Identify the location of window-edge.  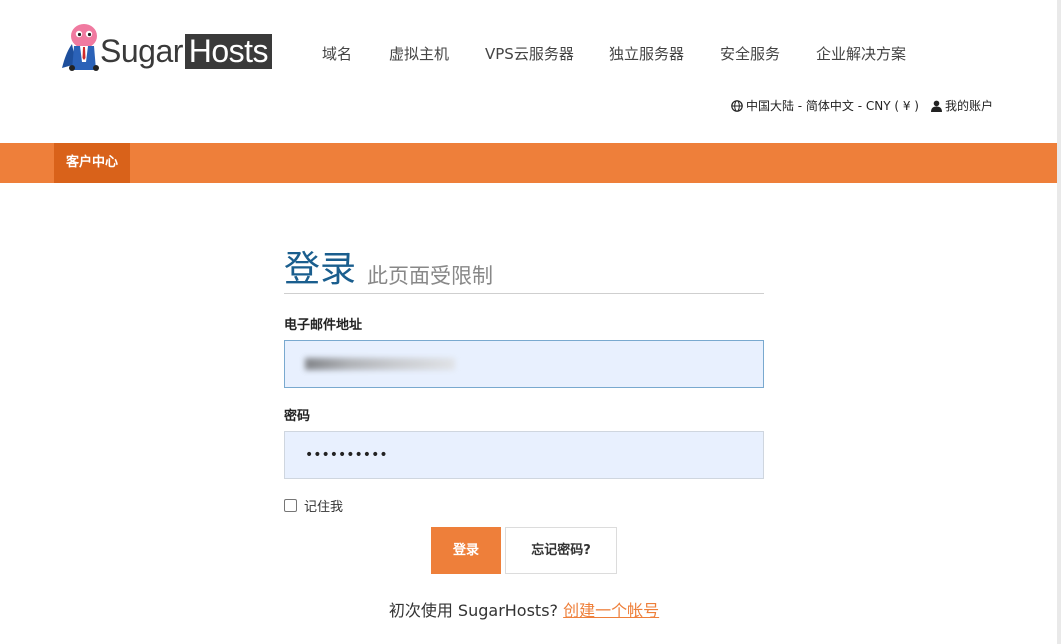
(1059, 322).